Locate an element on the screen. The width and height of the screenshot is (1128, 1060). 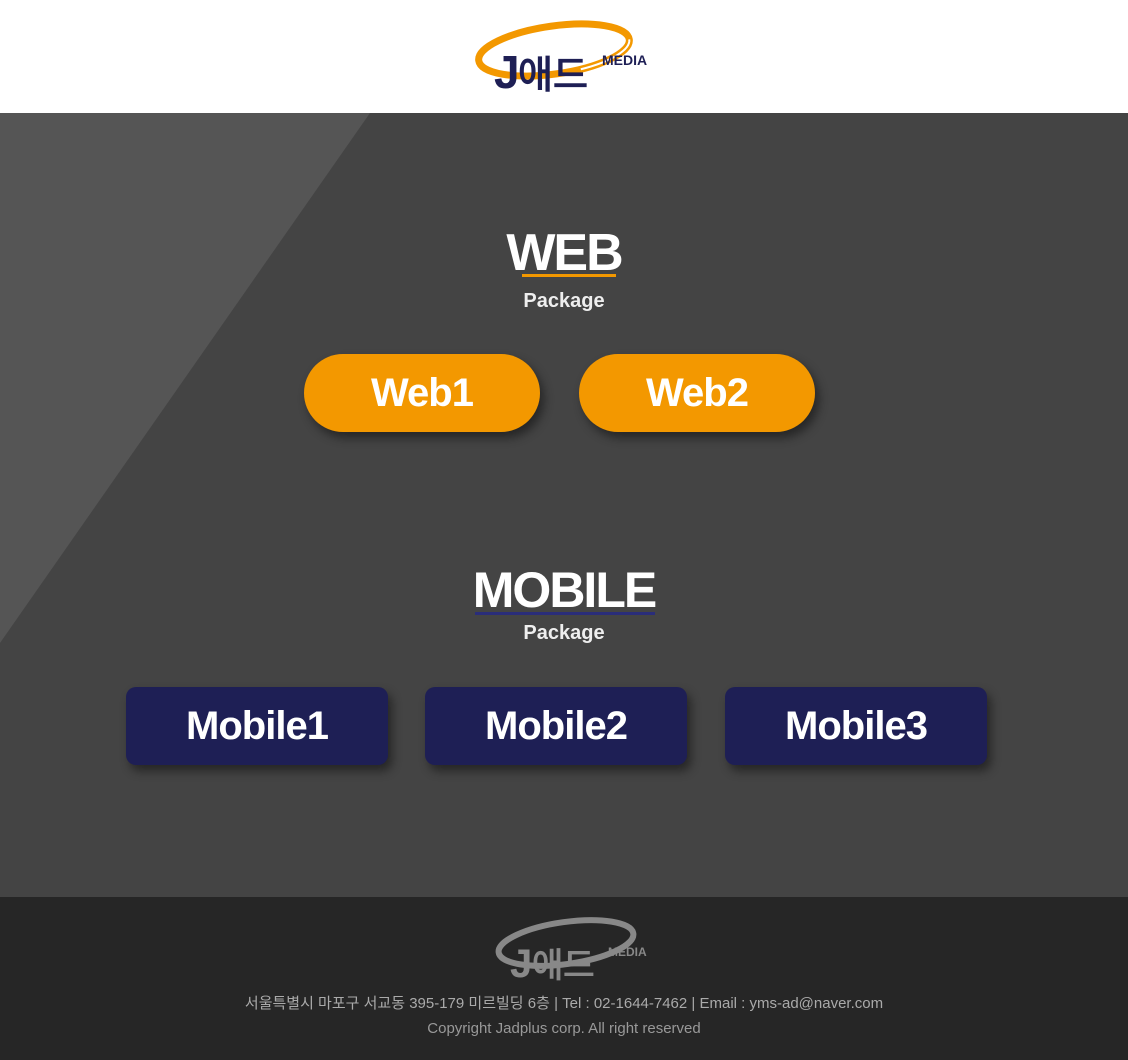
logo-j-text: J is located at coordinates (507, 71).